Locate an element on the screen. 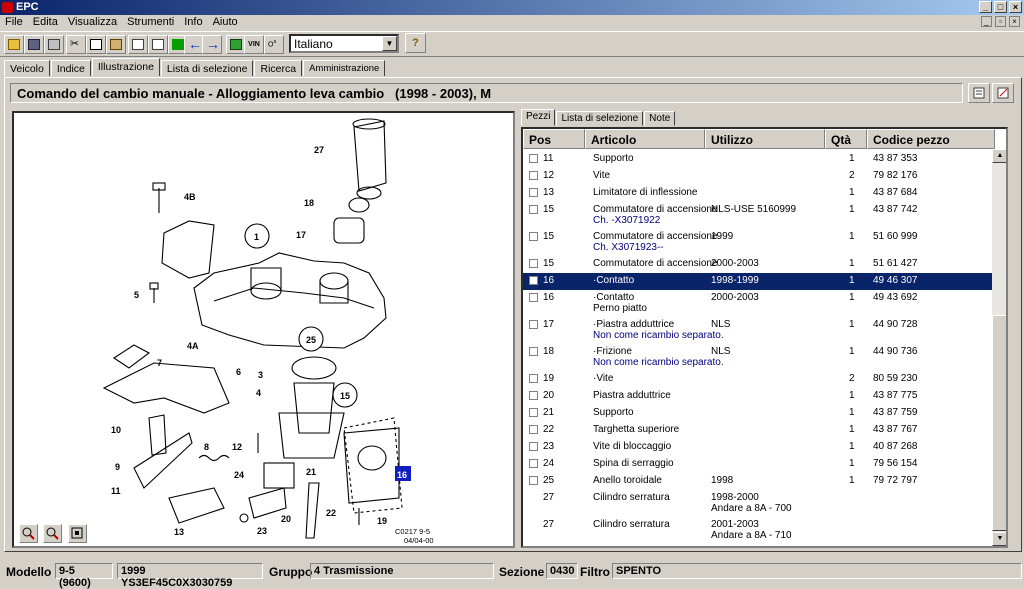 The width and height of the screenshot is (1024, 589). callout-19: 19 is located at coordinates (382, 521).